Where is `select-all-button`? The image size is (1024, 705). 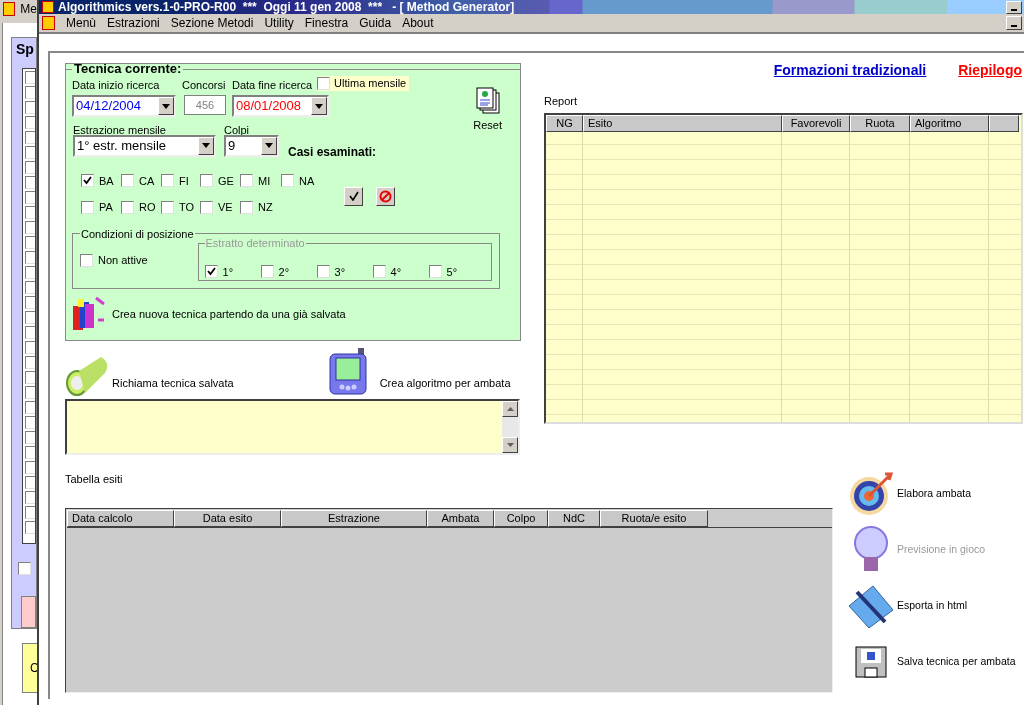
select-all-button is located at coordinates (353, 196).